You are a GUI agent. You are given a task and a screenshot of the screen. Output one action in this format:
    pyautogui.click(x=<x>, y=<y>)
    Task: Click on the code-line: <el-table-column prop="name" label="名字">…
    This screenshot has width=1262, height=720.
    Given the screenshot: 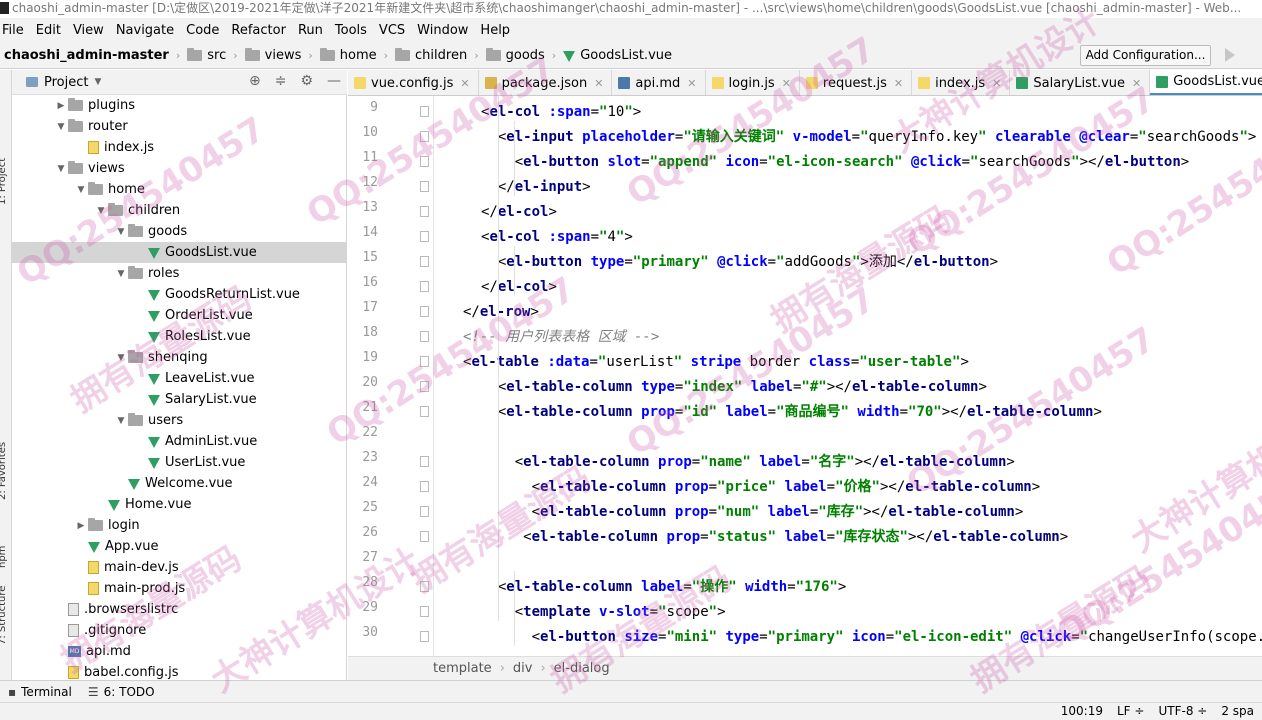 What is the action you would take?
    pyautogui.click(x=748, y=462)
    